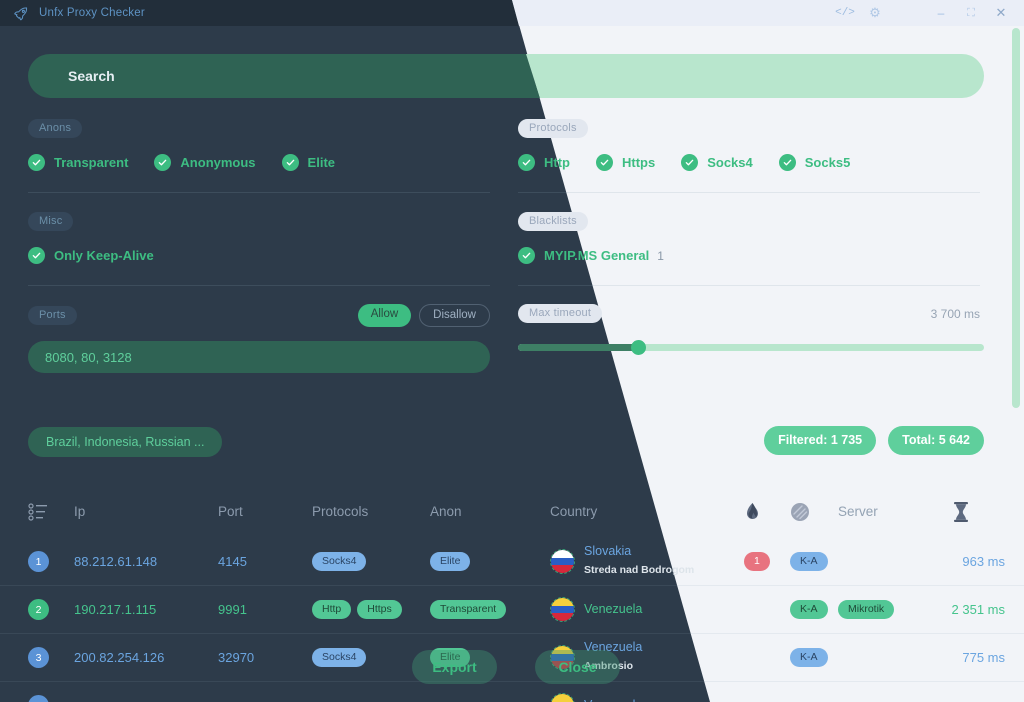 The width and height of the screenshot is (1024, 702). Describe the element at coordinates (91, 76) in the screenshot. I see `search-label: Search` at that location.